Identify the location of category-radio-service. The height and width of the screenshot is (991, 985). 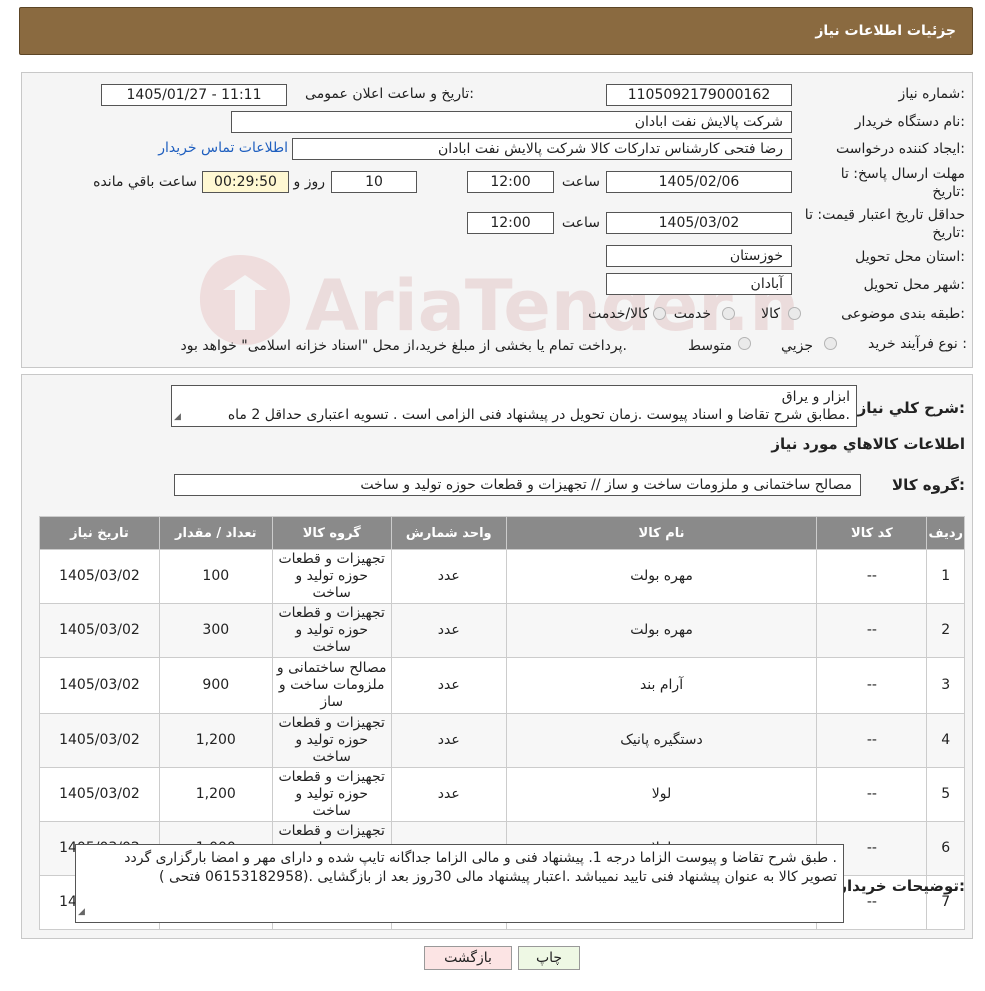
(728, 313).